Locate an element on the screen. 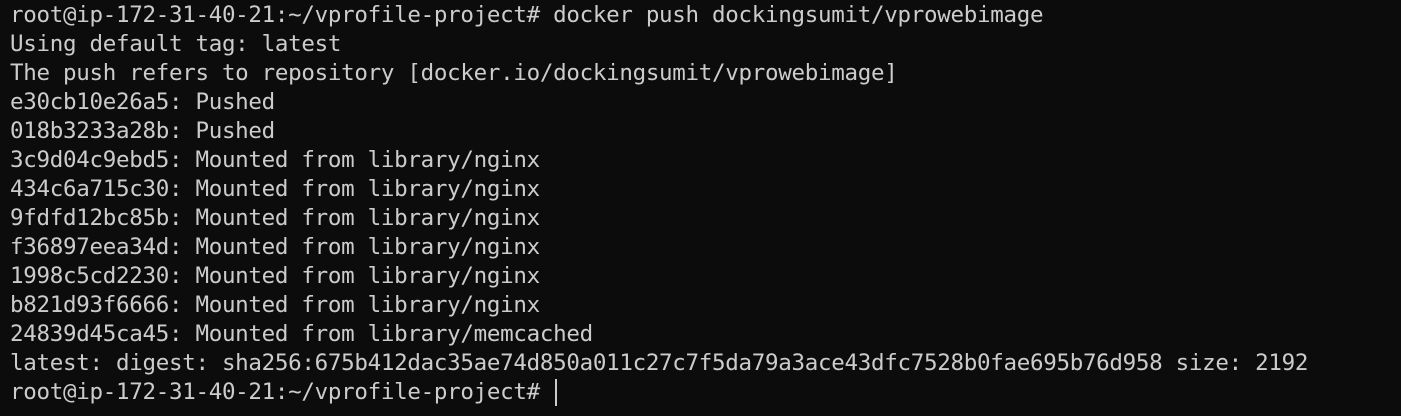 The height and width of the screenshot is (416, 1401). text-cursor is located at coordinates (556, 392).